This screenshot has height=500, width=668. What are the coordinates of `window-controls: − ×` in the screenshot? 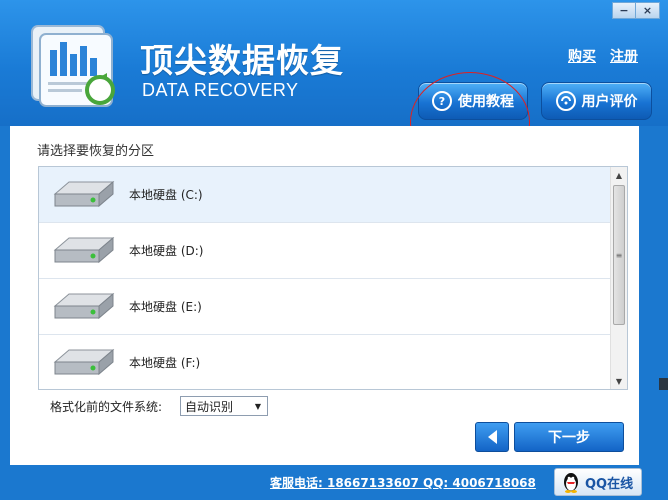 It's located at (636, 10).